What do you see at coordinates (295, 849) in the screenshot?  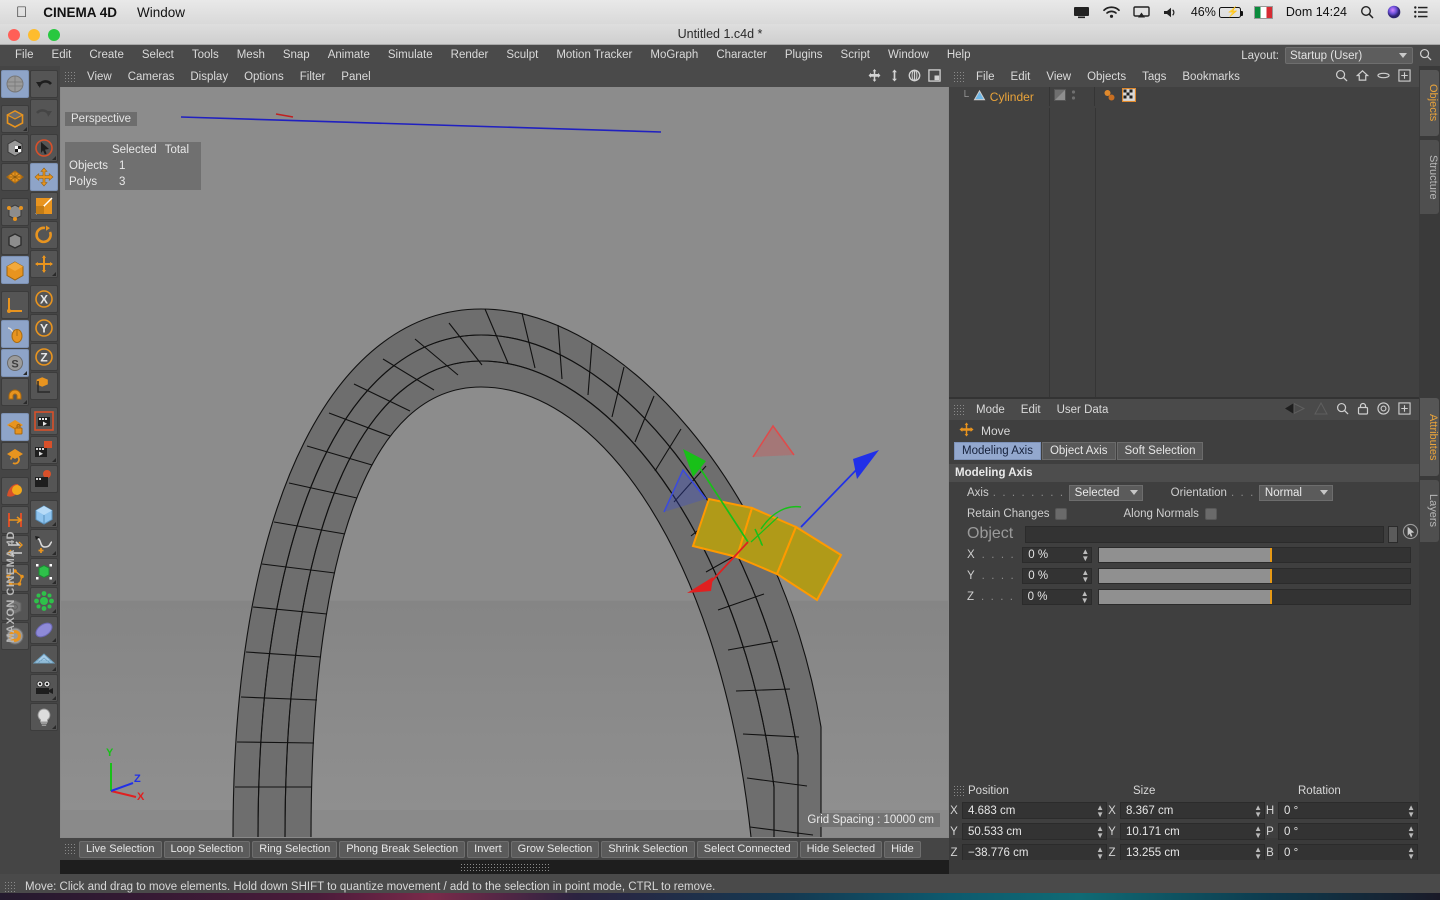 I see `ring-selection-button: Ring Selection` at bounding box center [295, 849].